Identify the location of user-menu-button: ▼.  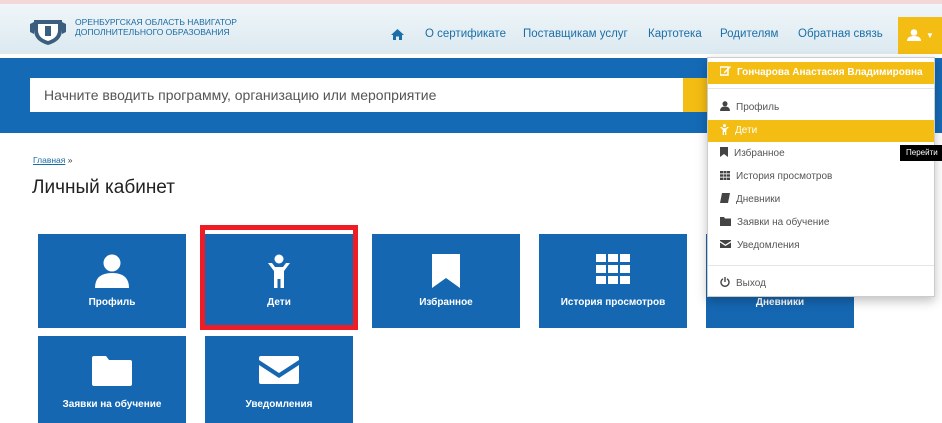
(920, 35).